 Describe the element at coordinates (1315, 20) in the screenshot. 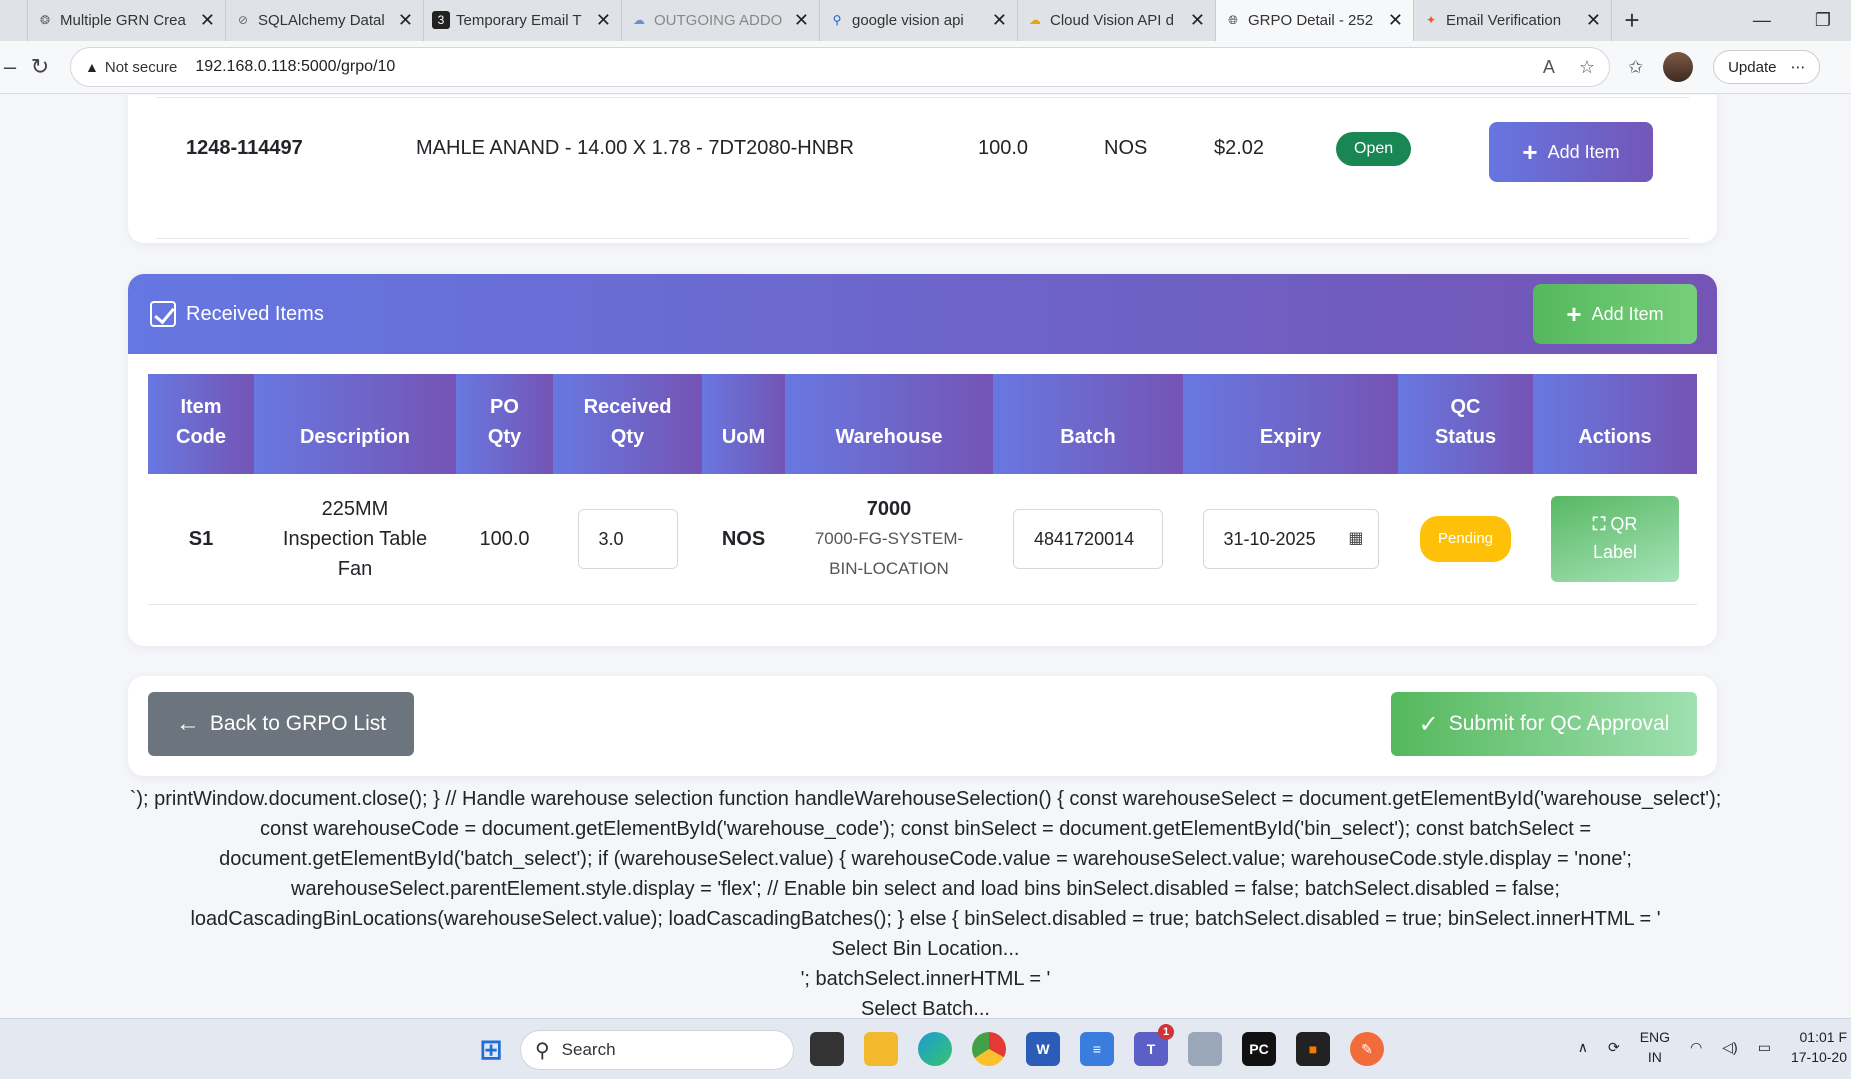

I see `tab-grpo-detail: 🌐︎ GRPO Detail - 252 ✕` at that location.